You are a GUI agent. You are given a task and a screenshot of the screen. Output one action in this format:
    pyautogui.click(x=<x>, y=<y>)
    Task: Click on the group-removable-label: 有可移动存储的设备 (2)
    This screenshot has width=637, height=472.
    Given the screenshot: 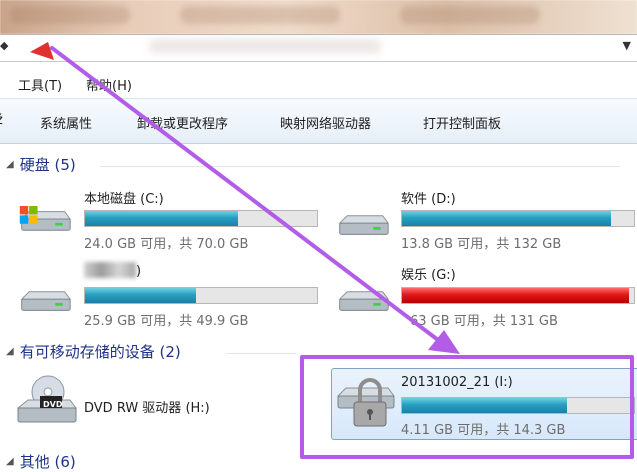 What is the action you would take?
    pyautogui.click(x=100, y=352)
    